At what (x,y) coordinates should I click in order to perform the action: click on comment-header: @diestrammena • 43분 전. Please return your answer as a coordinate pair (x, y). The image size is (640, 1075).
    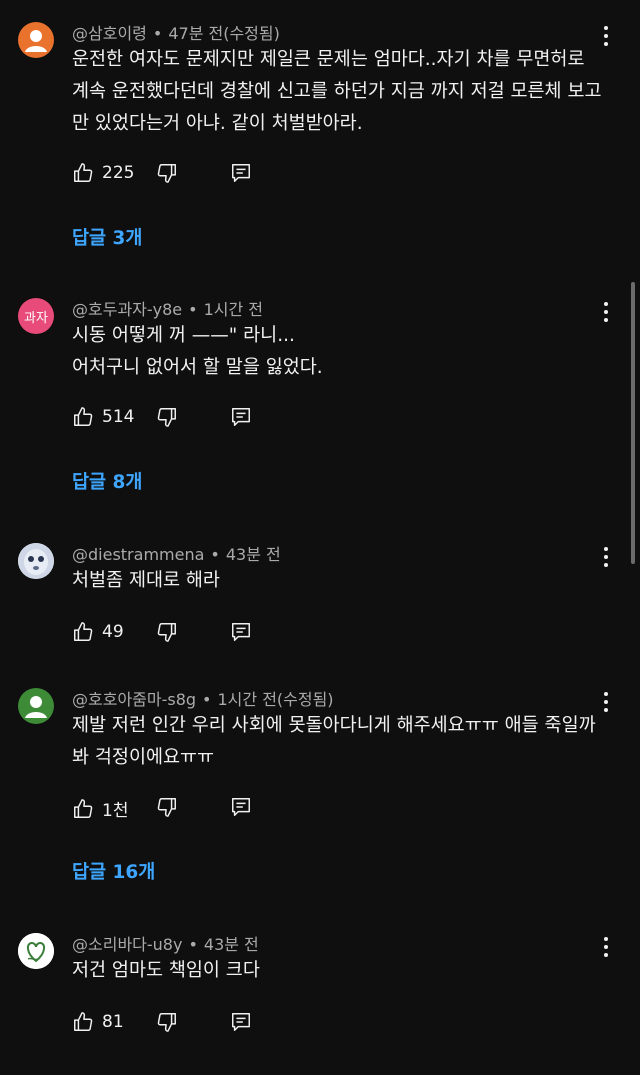
    Looking at the image, I should click on (176, 553).